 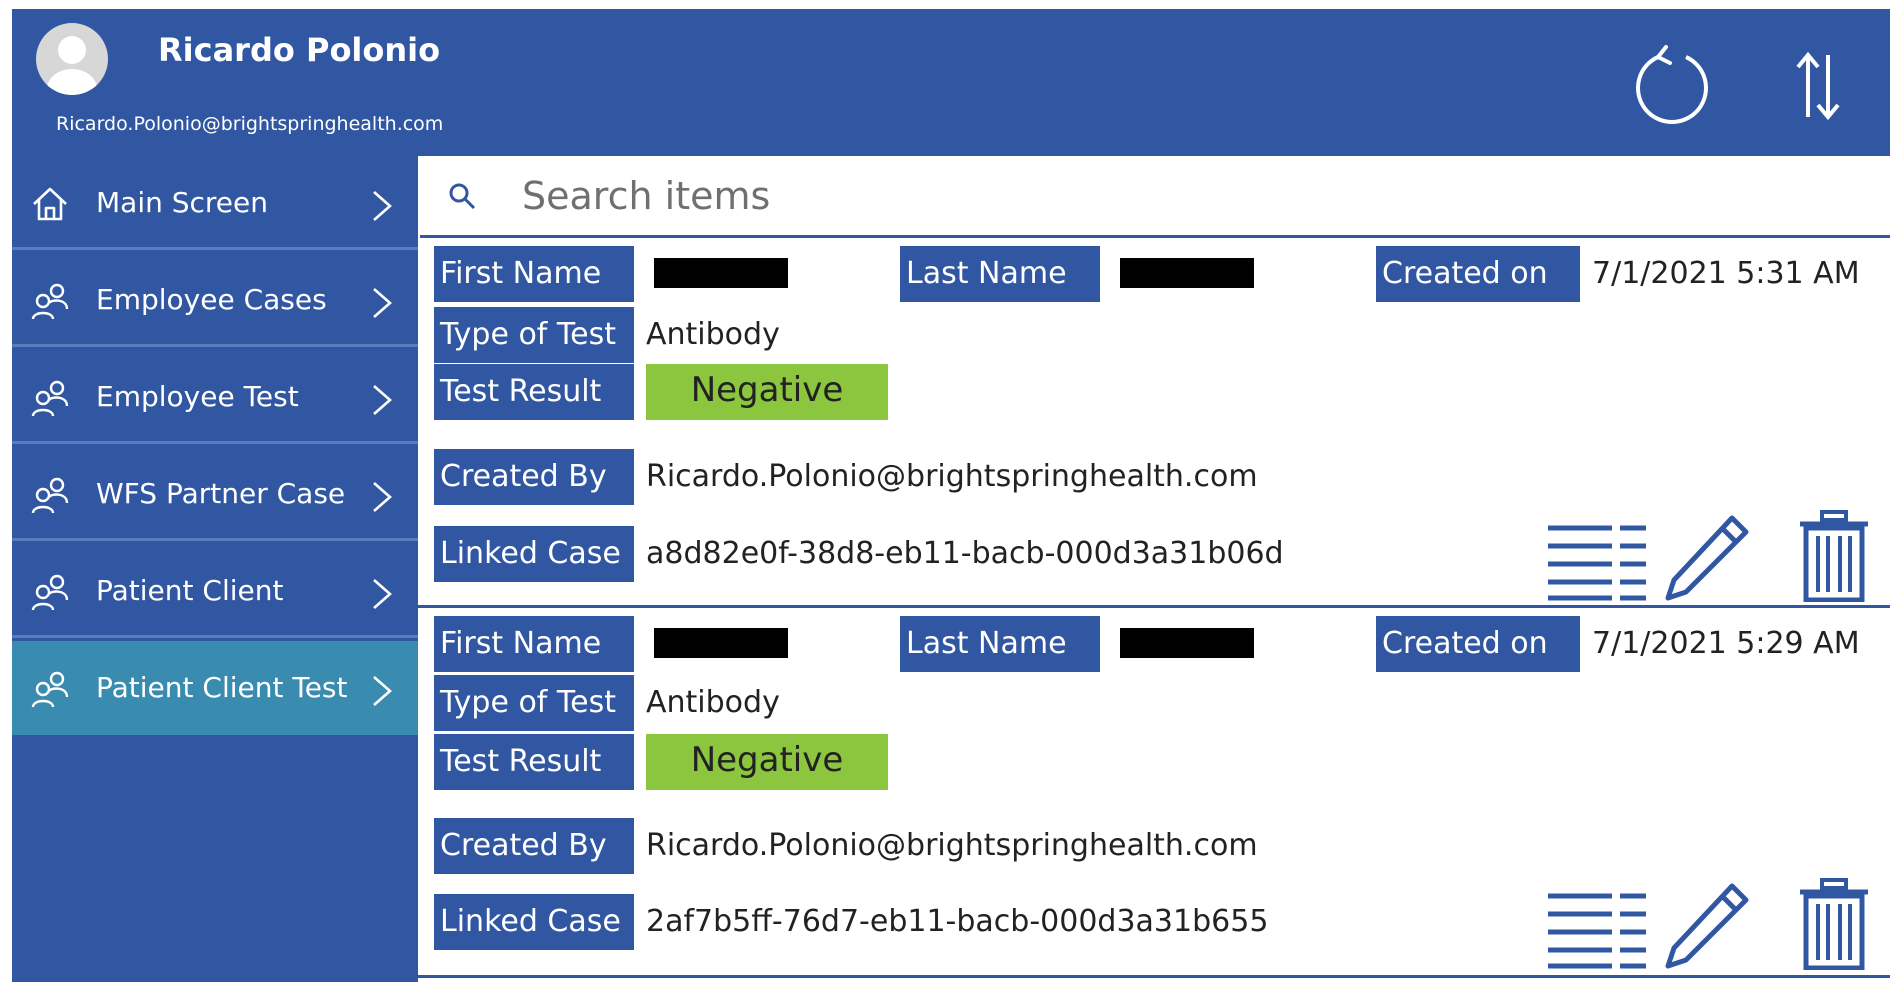 I want to click on sort-button, so click(x=1818, y=86).